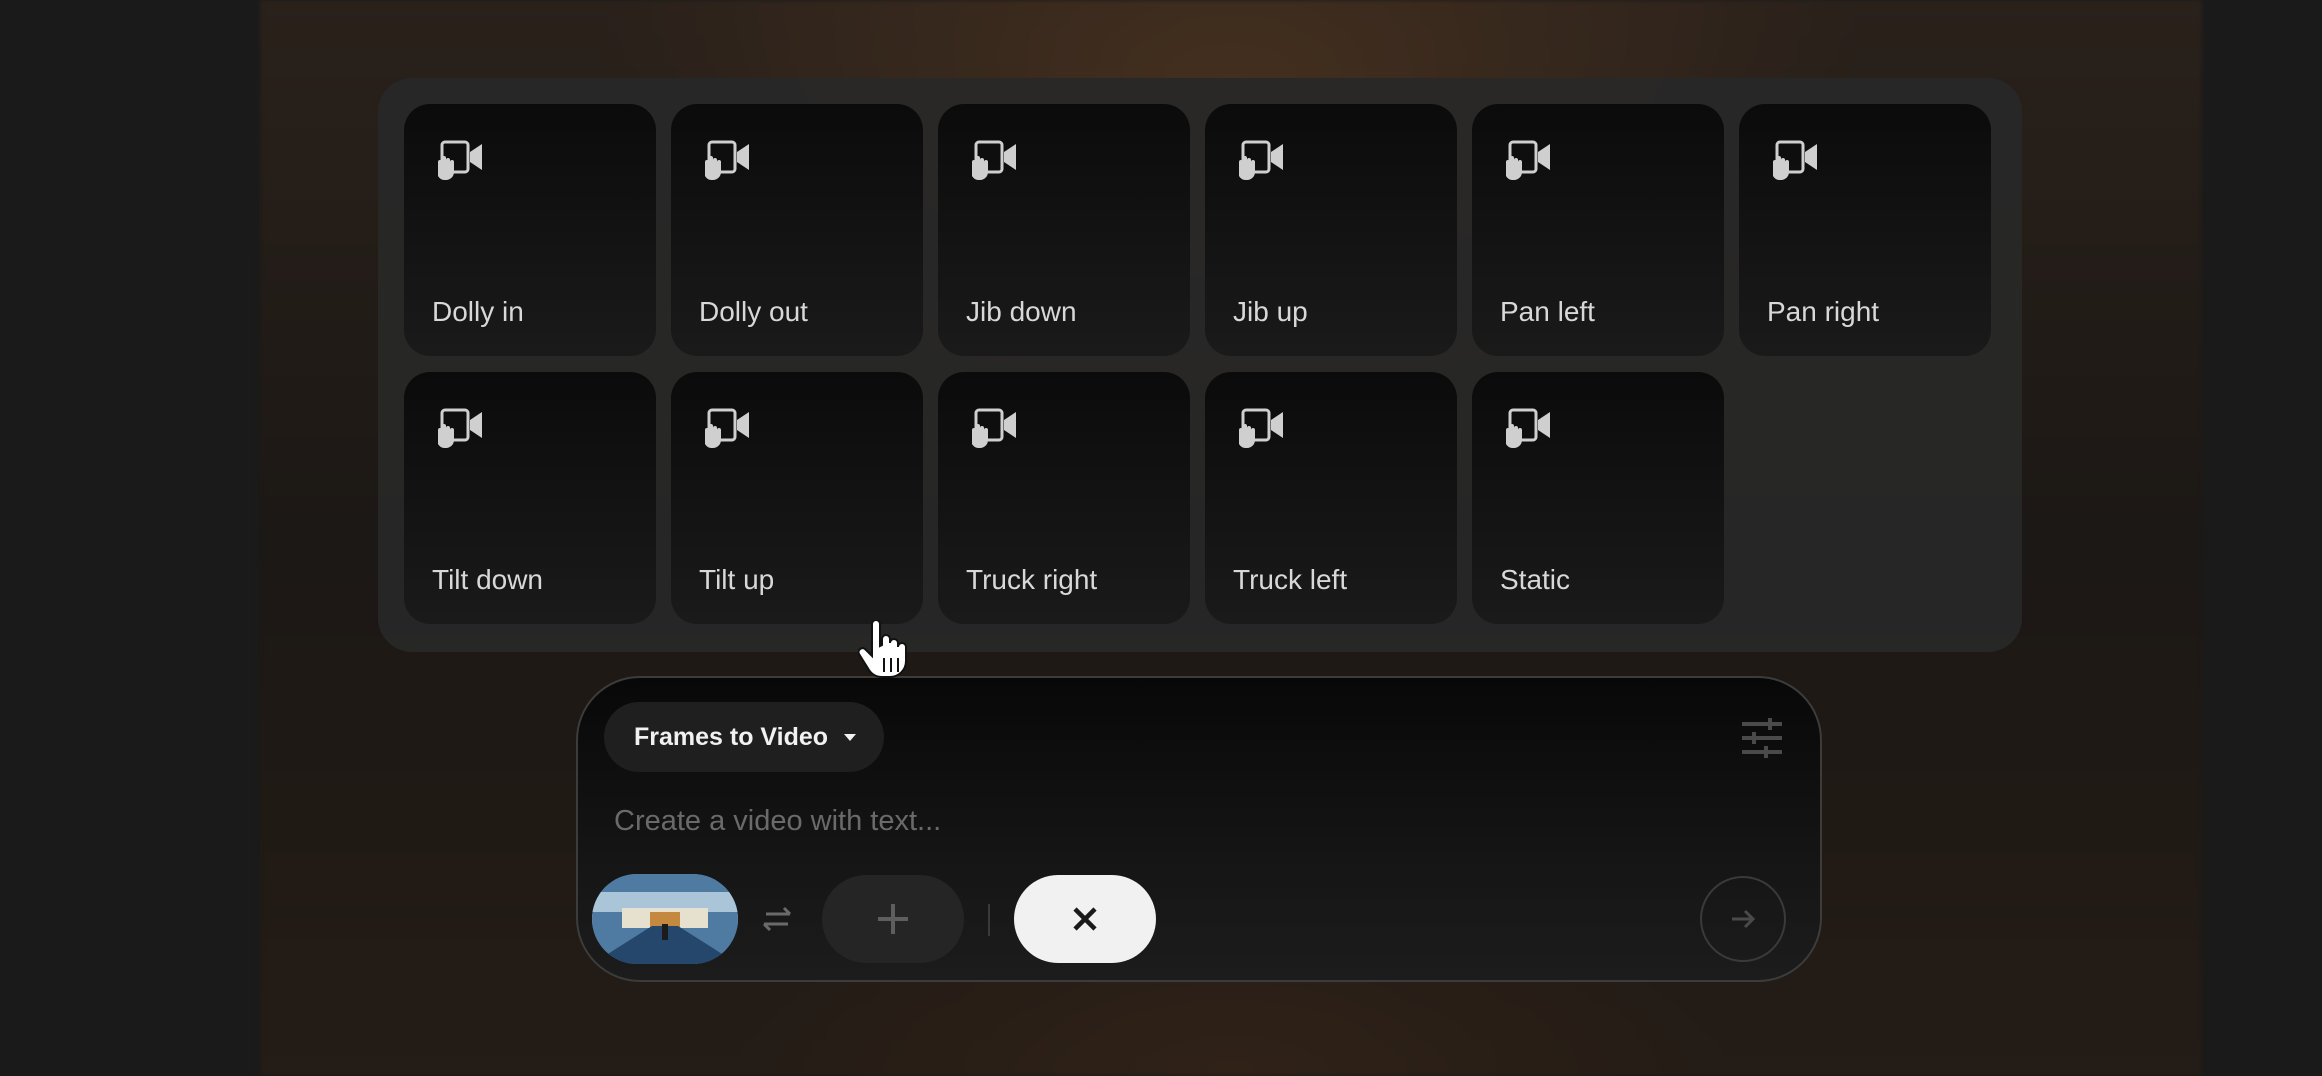  What do you see at coordinates (1535, 579) in the screenshot?
I see `card-label: Static` at bounding box center [1535, 579].